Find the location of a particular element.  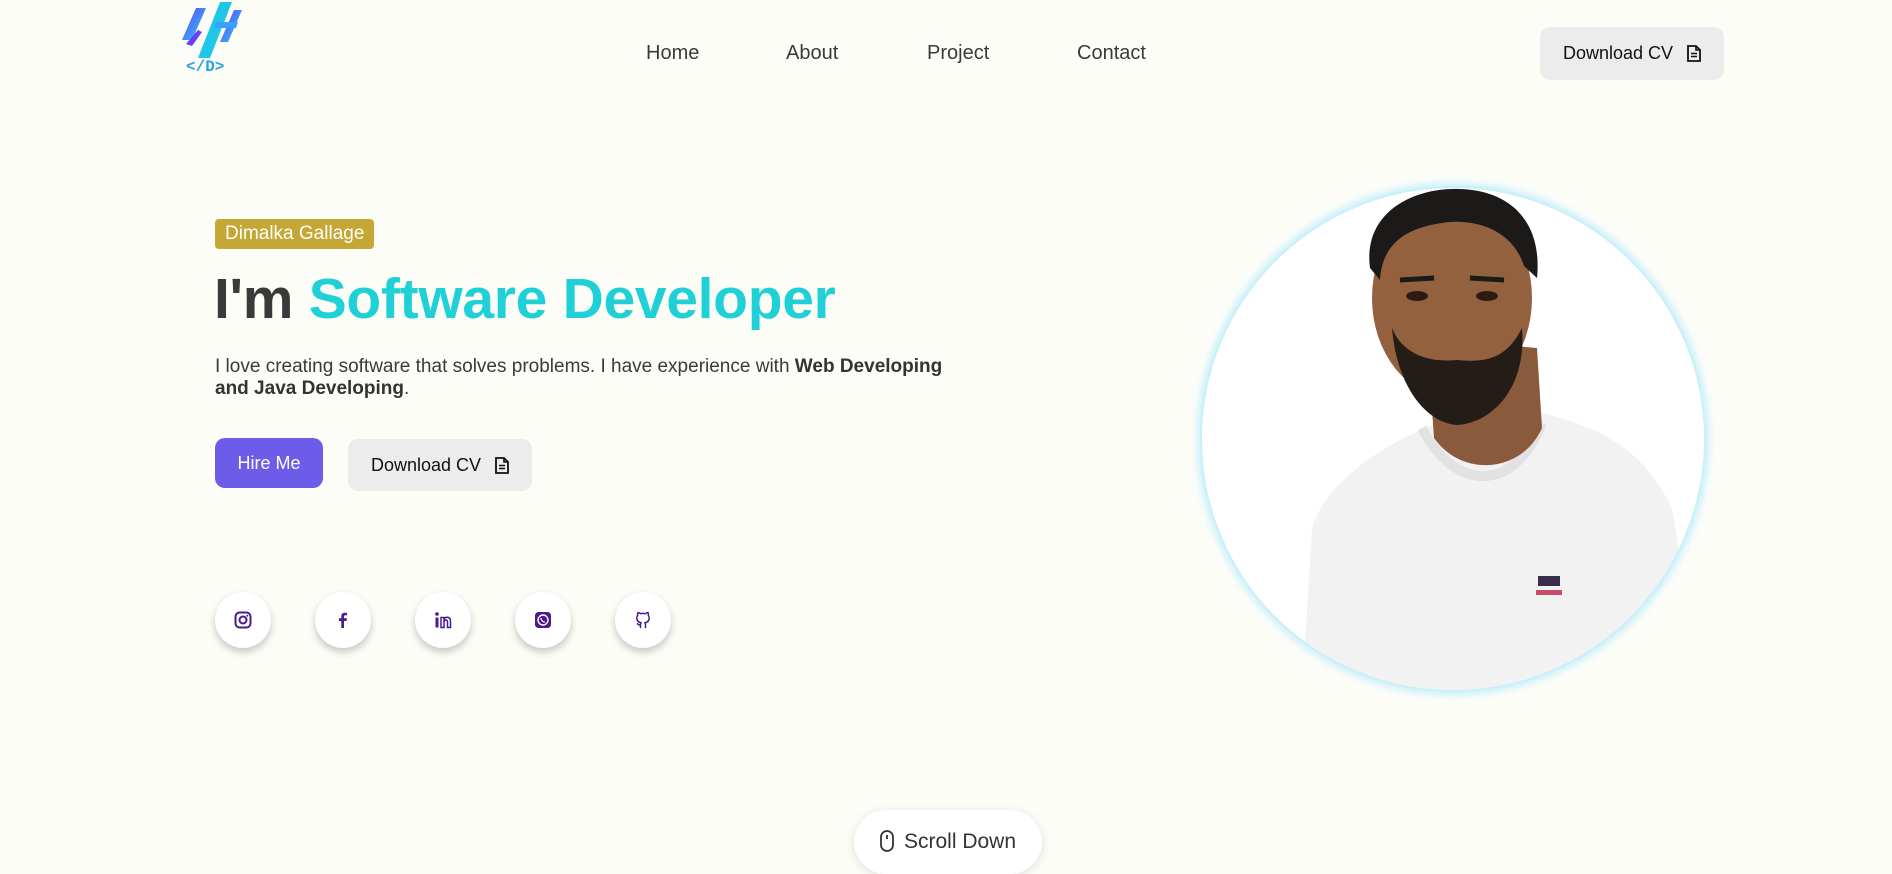

linkedin-icon is located at coordinates (443, 620).